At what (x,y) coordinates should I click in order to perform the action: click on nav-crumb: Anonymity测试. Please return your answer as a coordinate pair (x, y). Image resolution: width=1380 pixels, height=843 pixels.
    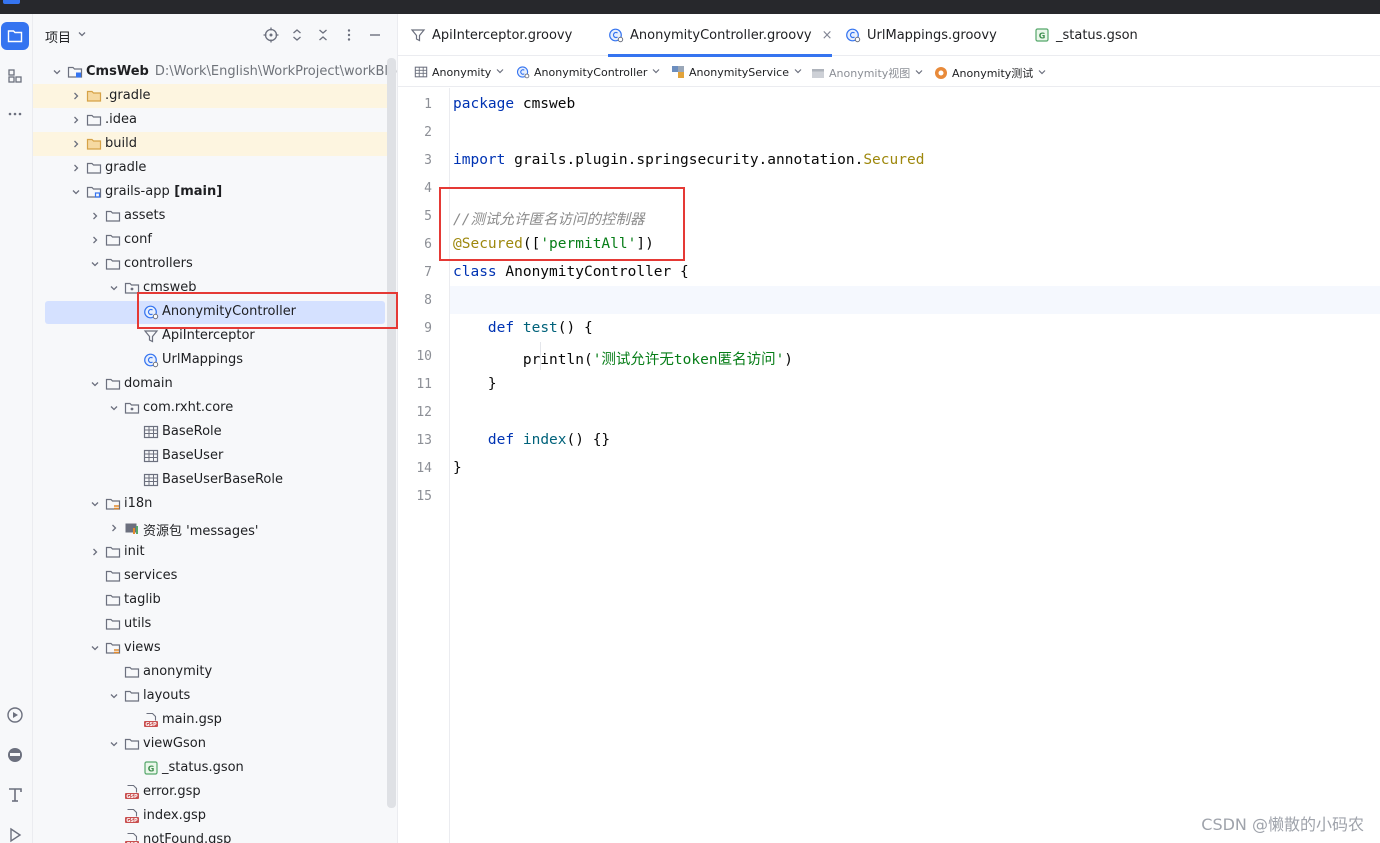
    Looking at the image, I should click on (990, 73).